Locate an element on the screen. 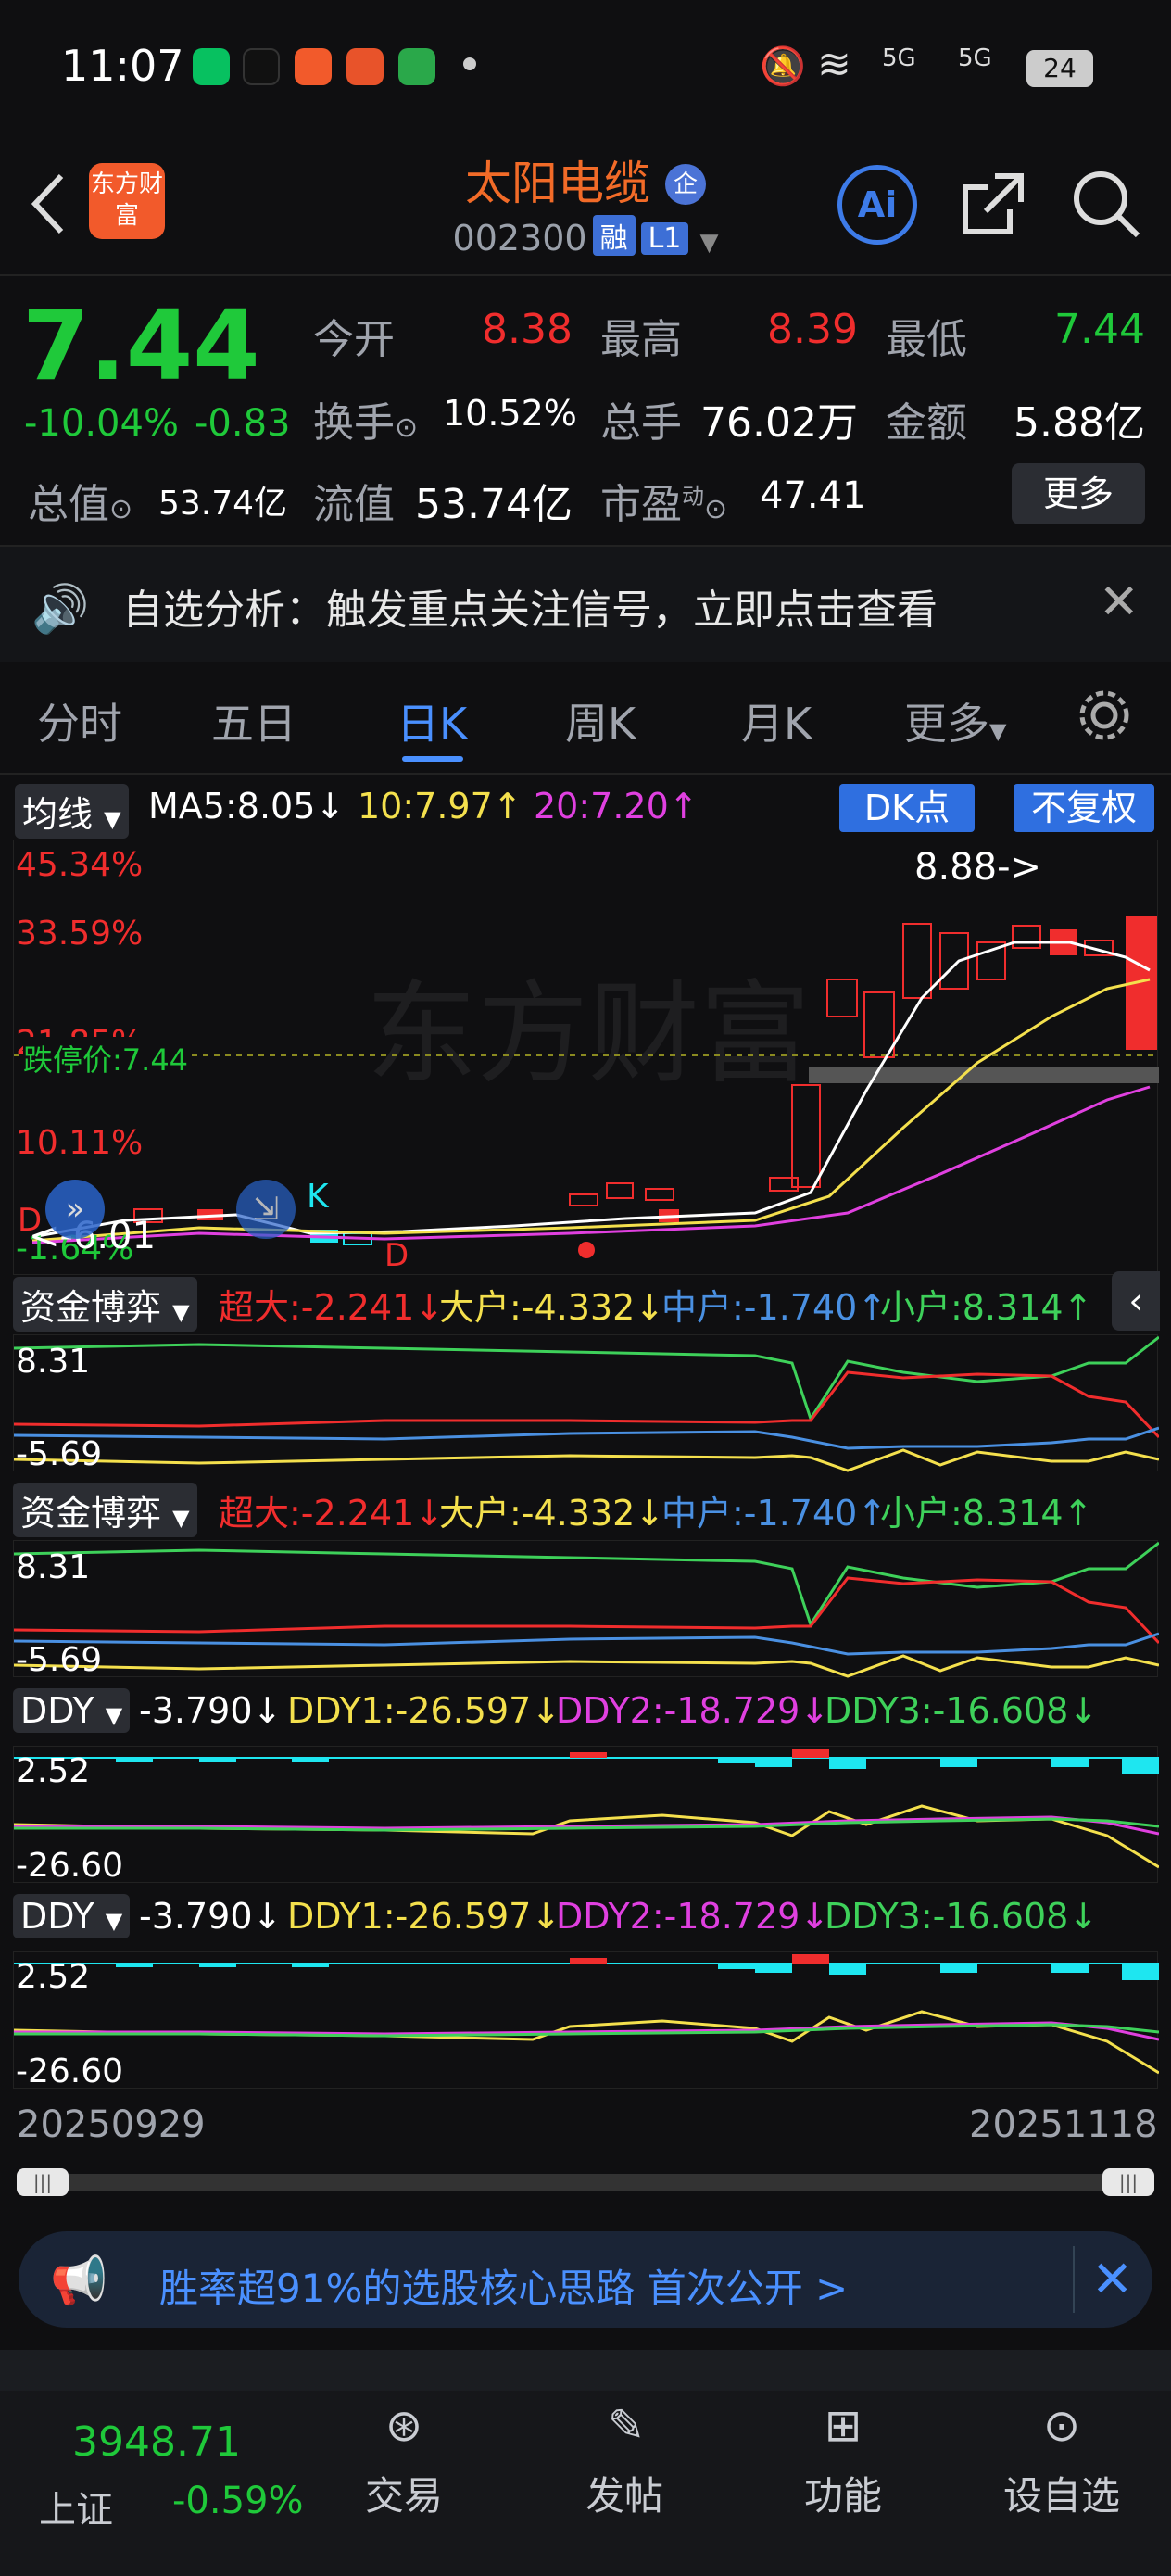 The width and height of the screenshot is (1171, 2576). ddy-bars is located at coordinates (638, 1972).